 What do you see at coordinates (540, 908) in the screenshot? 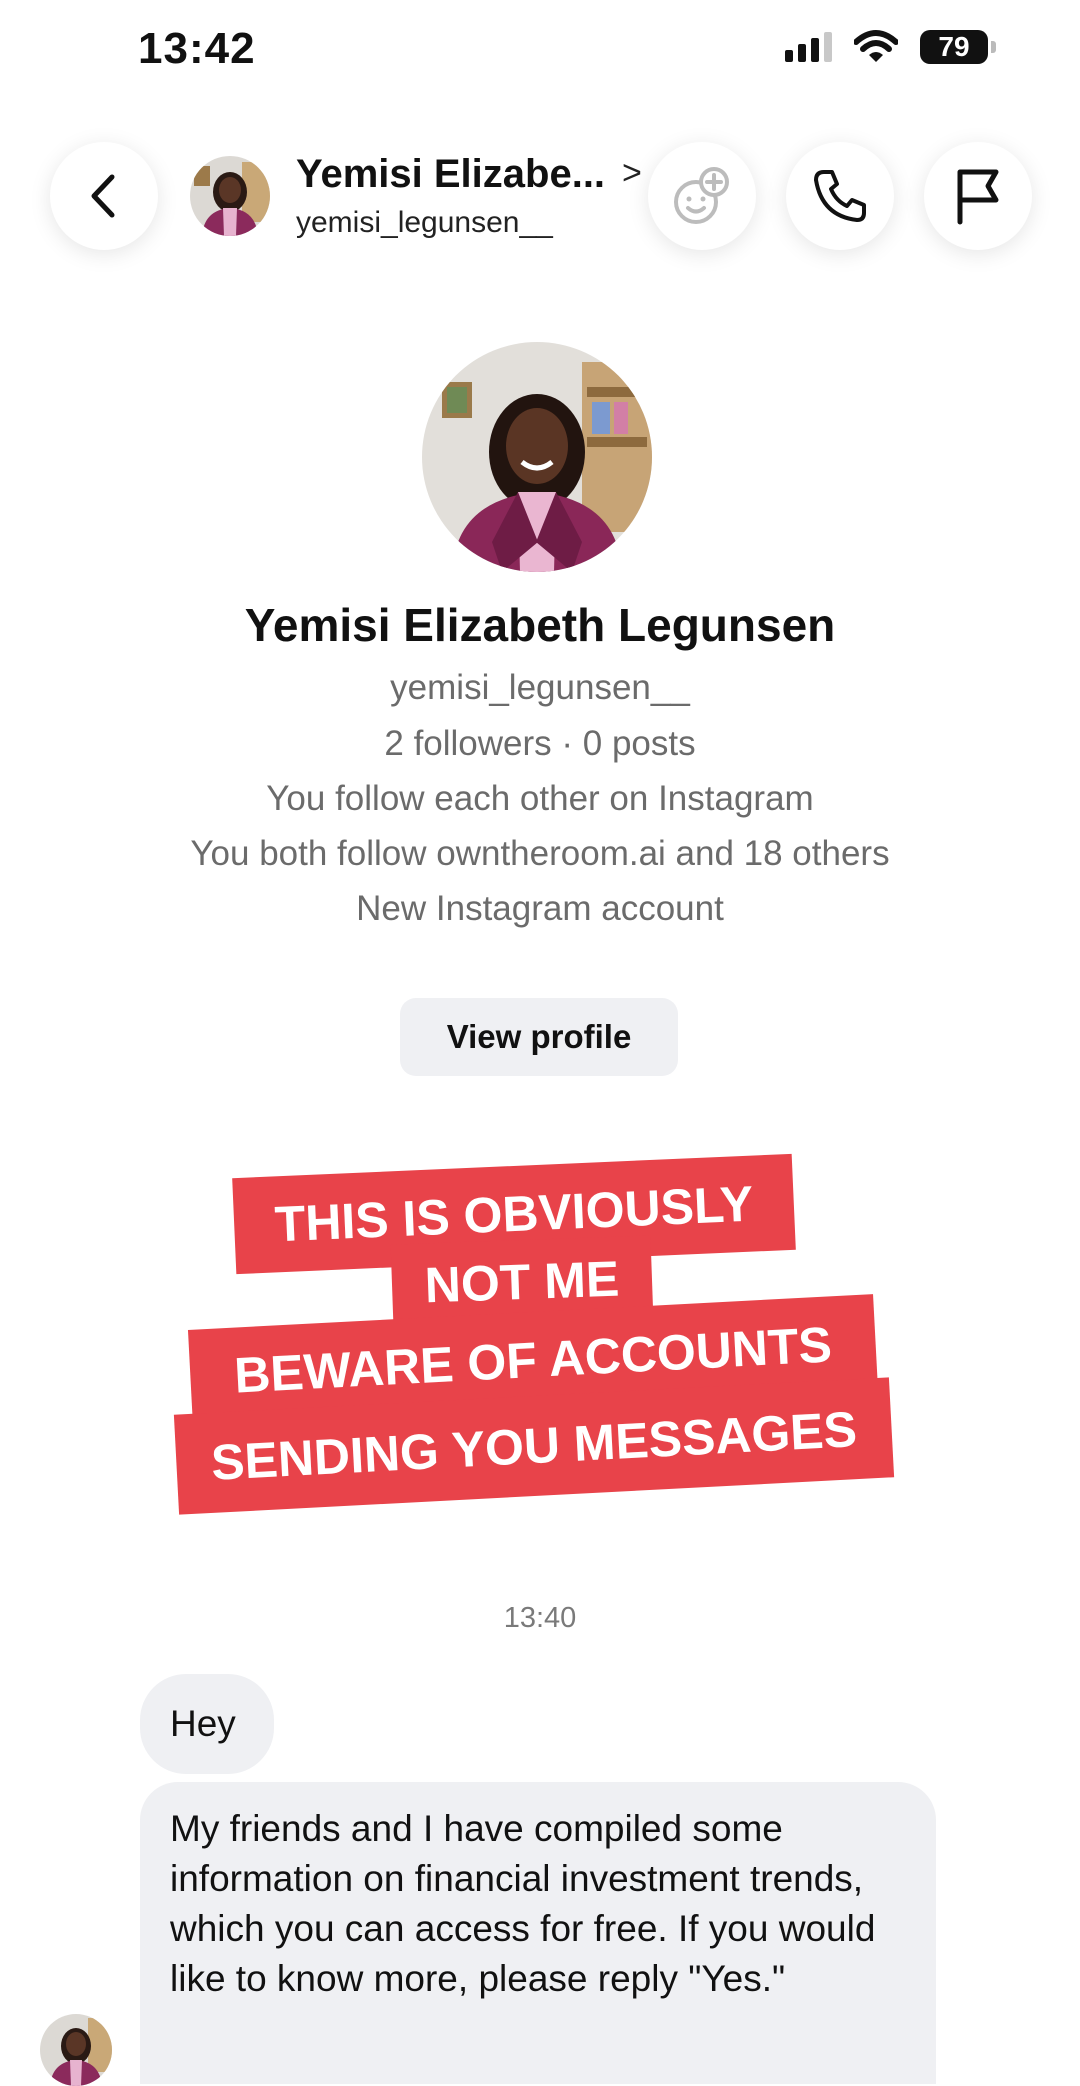
I see `new-account-text: New Instagram account` at bounding box center [540, 908].